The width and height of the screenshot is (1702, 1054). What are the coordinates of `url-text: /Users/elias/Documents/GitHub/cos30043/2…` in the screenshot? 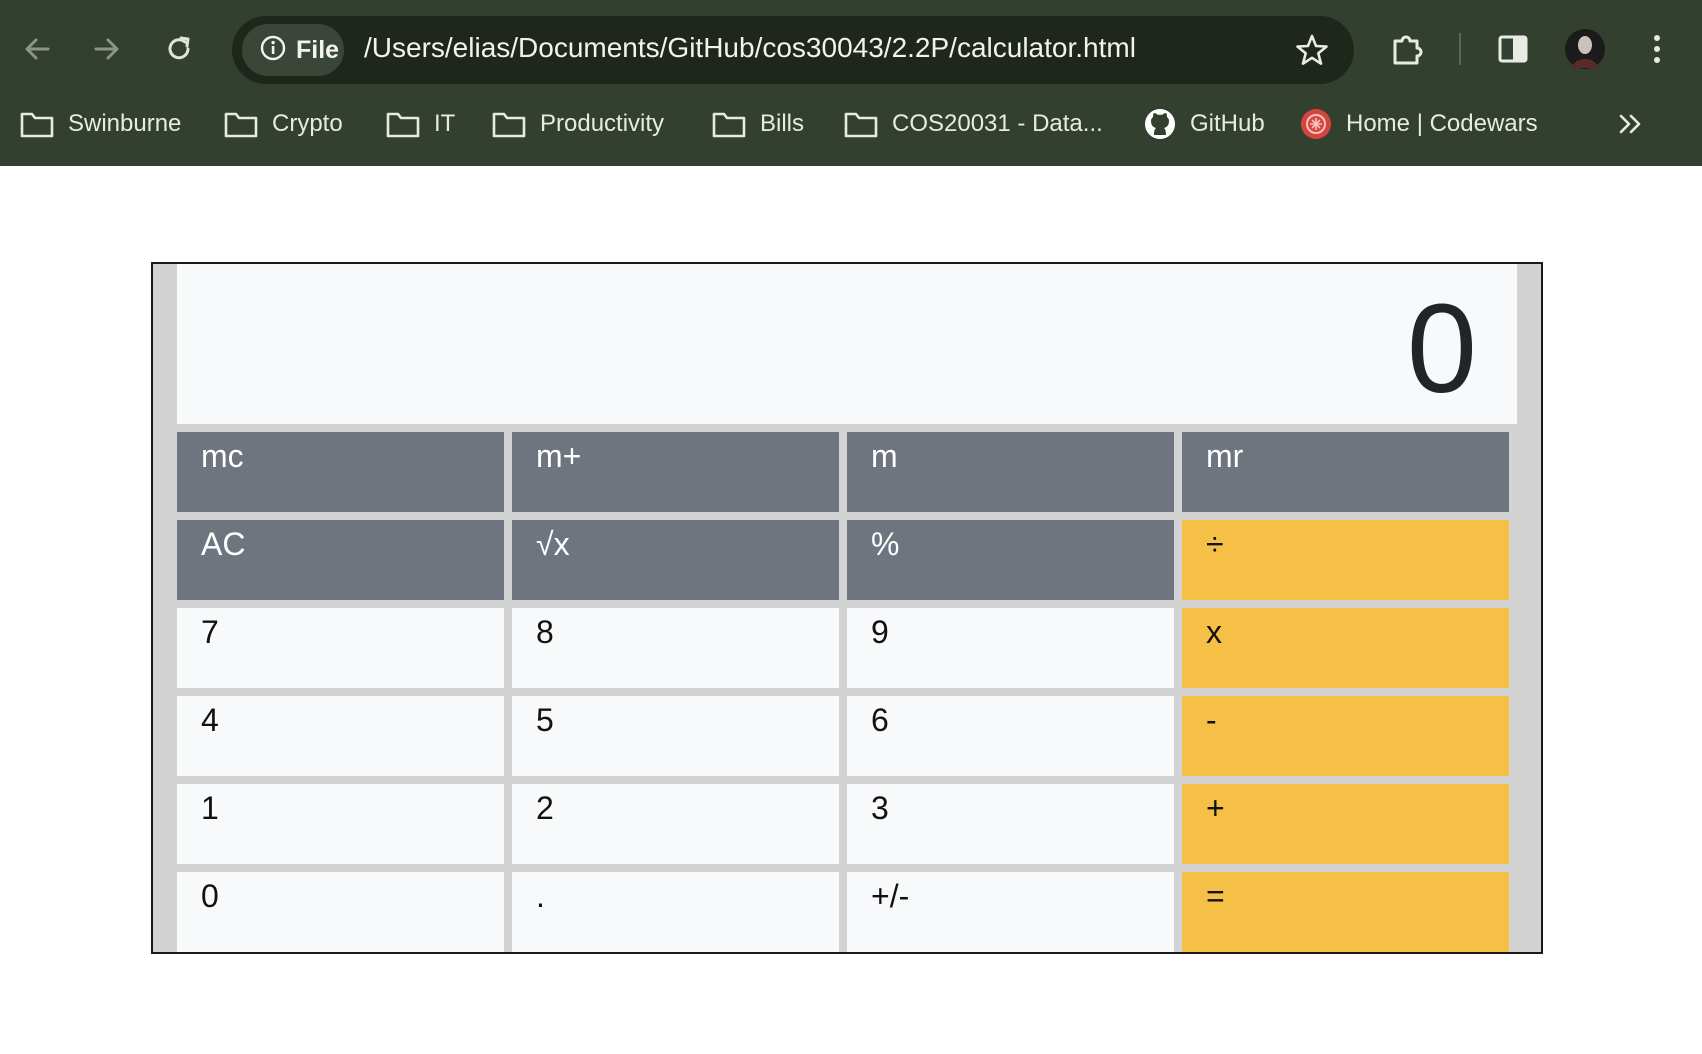 It's located at (750, 48).